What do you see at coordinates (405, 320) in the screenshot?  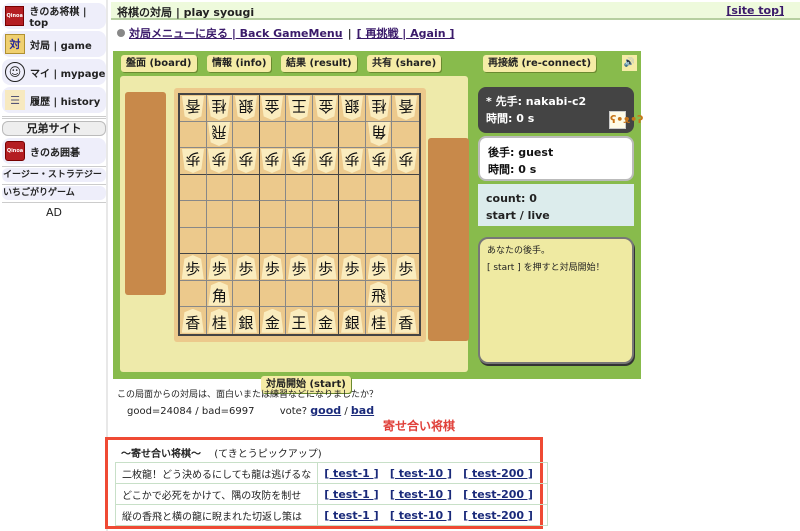 I see `sente-piece: 香` at bounding box center [405, 320].